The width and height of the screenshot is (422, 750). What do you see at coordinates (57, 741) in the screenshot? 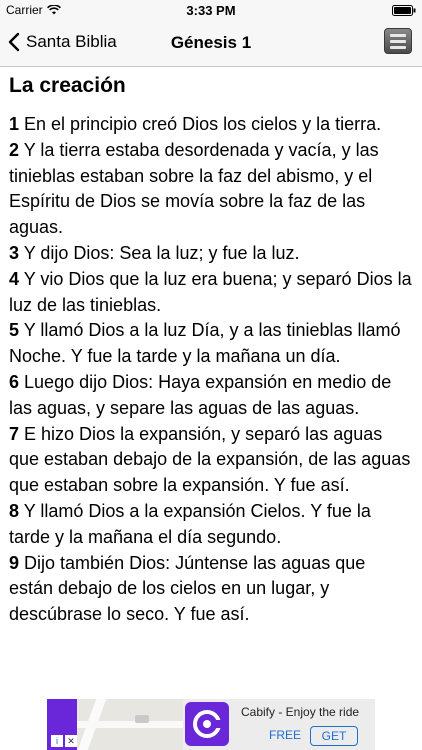
I see `ad-info-icon: i` at bounding box center [57, 741].